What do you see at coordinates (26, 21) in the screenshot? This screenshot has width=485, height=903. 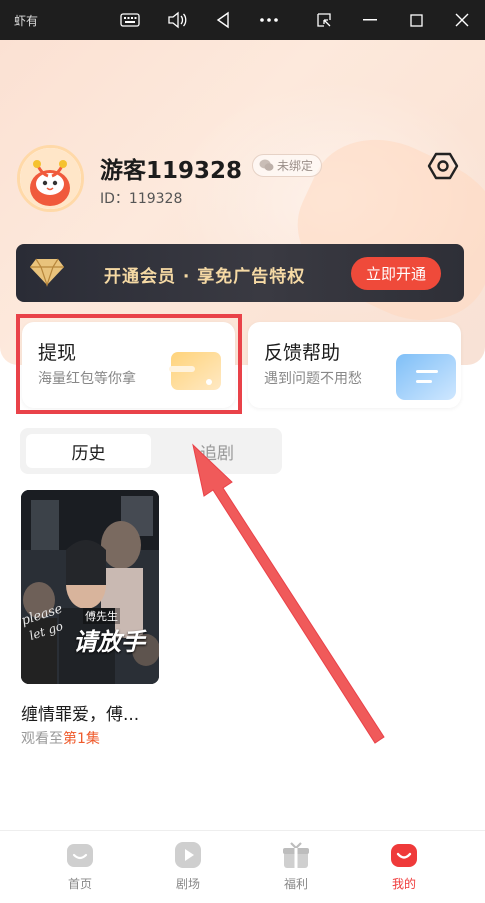 I see `window-title: 虾有` at bounding box center [26, 21].